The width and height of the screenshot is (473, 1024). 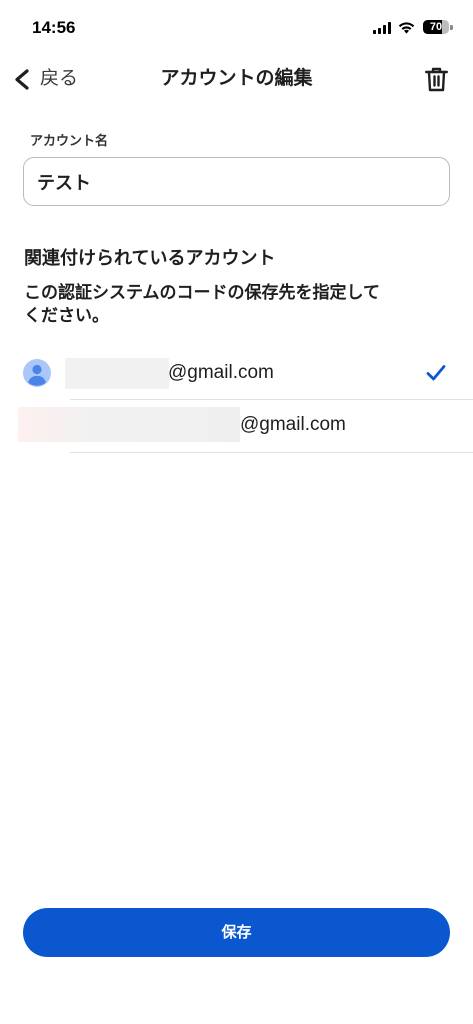 I want to click on save-button-label: 保存, so click(x=236, y=932).